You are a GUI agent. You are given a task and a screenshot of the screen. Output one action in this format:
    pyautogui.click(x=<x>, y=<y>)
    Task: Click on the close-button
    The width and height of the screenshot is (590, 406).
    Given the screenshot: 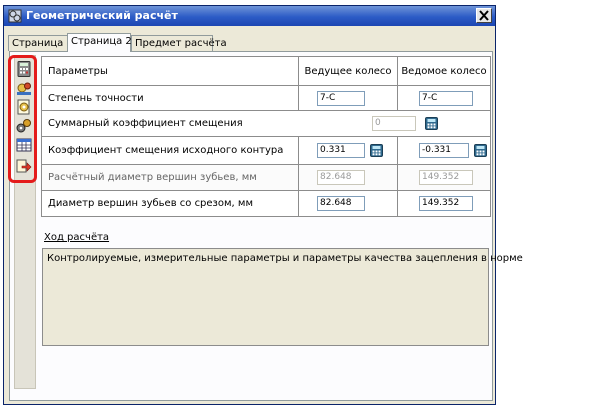 What is the action you would take?
    pyautogui.click(x=484, y=15)
    